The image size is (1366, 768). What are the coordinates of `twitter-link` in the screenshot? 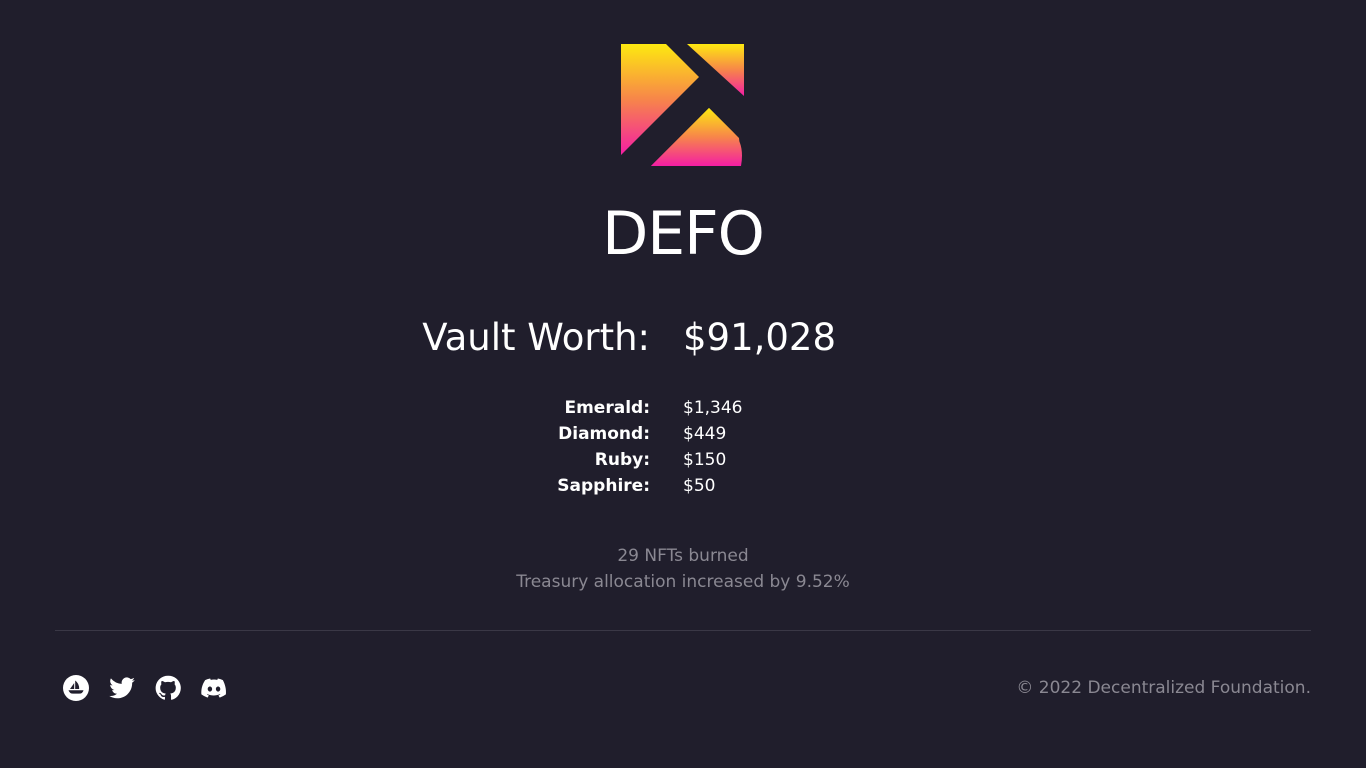 It's located at (122, 688).